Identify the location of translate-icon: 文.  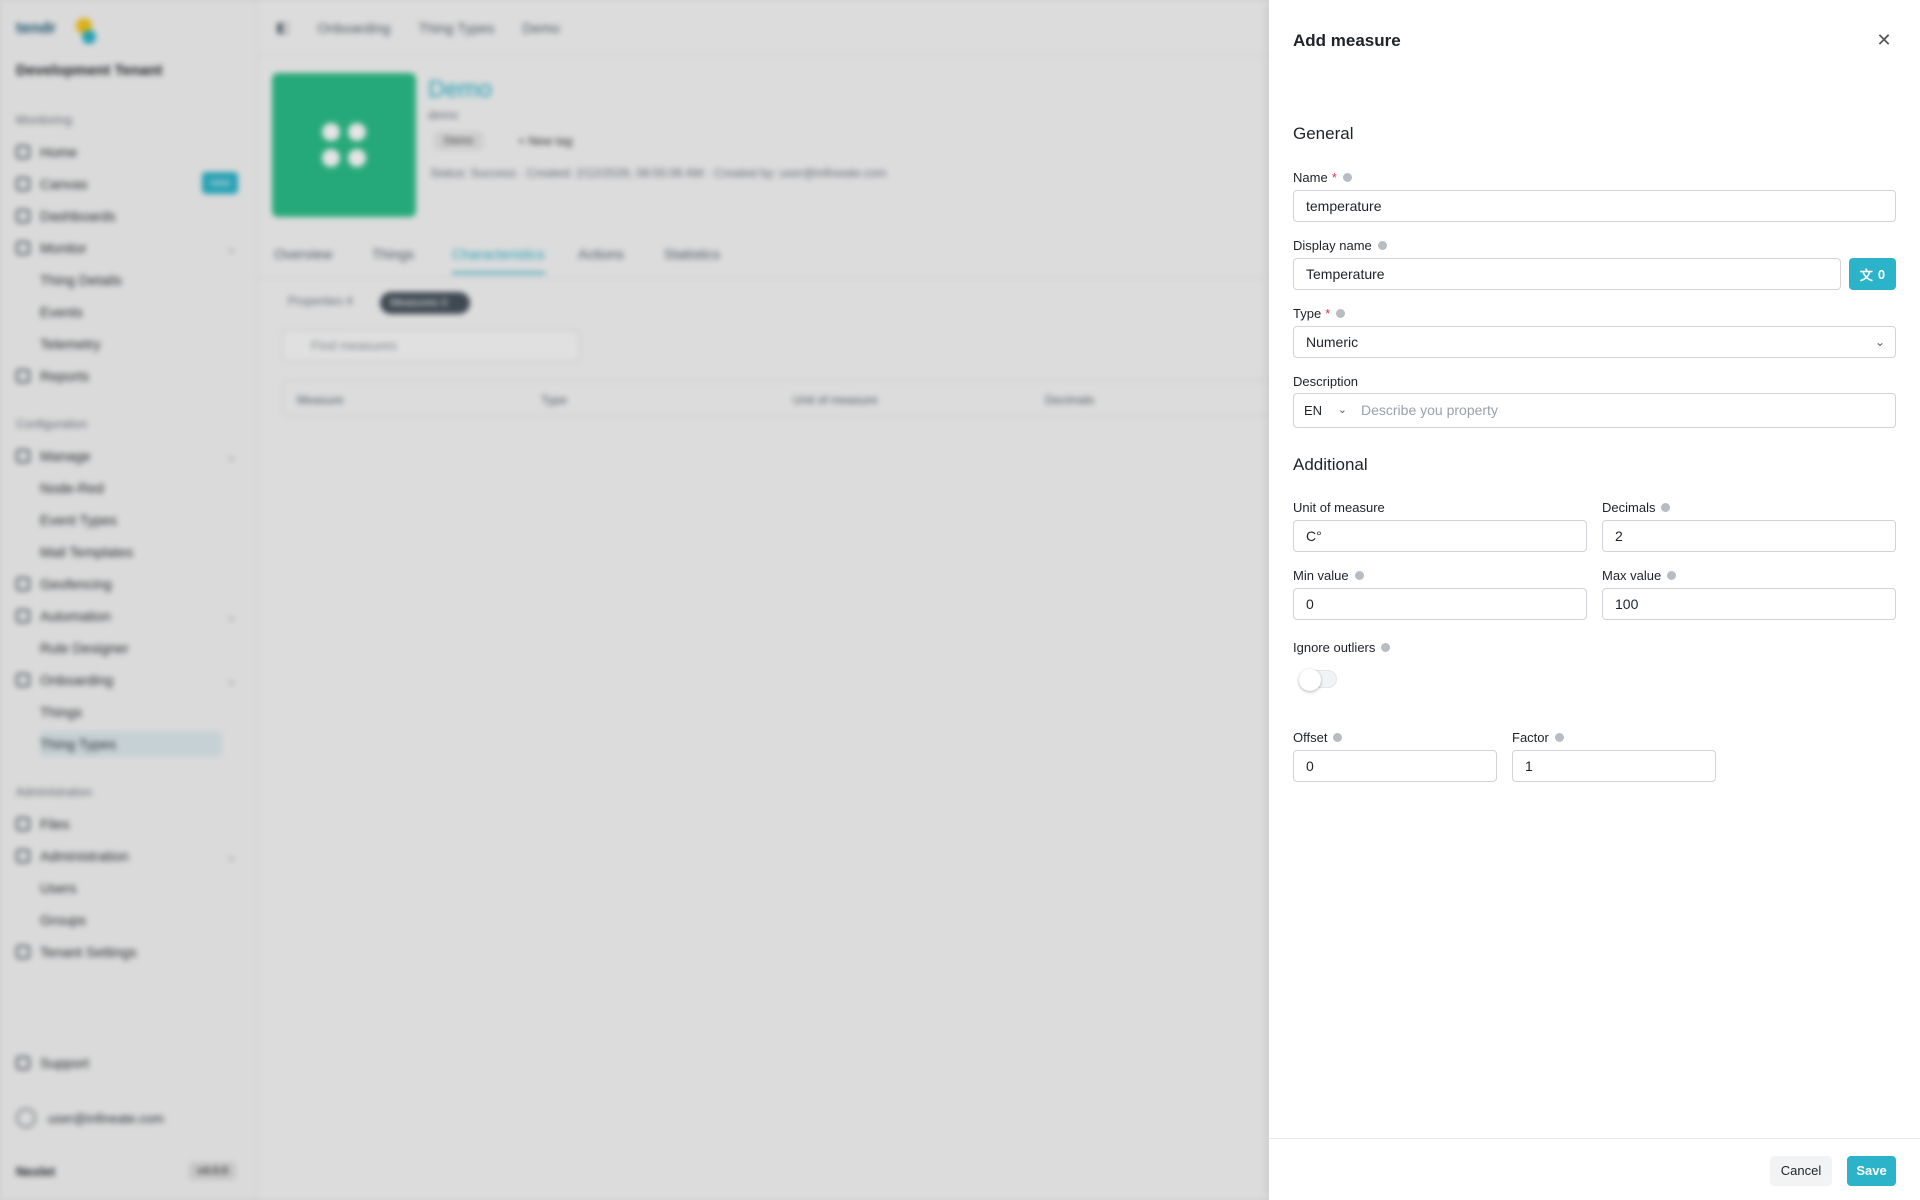
(1866, 275).